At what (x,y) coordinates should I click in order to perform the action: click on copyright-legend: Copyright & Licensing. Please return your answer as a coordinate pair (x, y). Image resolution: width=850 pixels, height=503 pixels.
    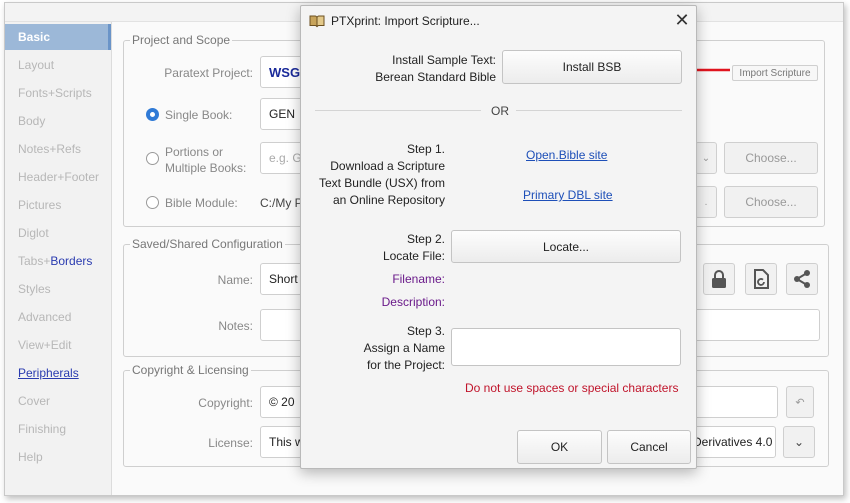
    Looking at the image, I should click on (190, 370).